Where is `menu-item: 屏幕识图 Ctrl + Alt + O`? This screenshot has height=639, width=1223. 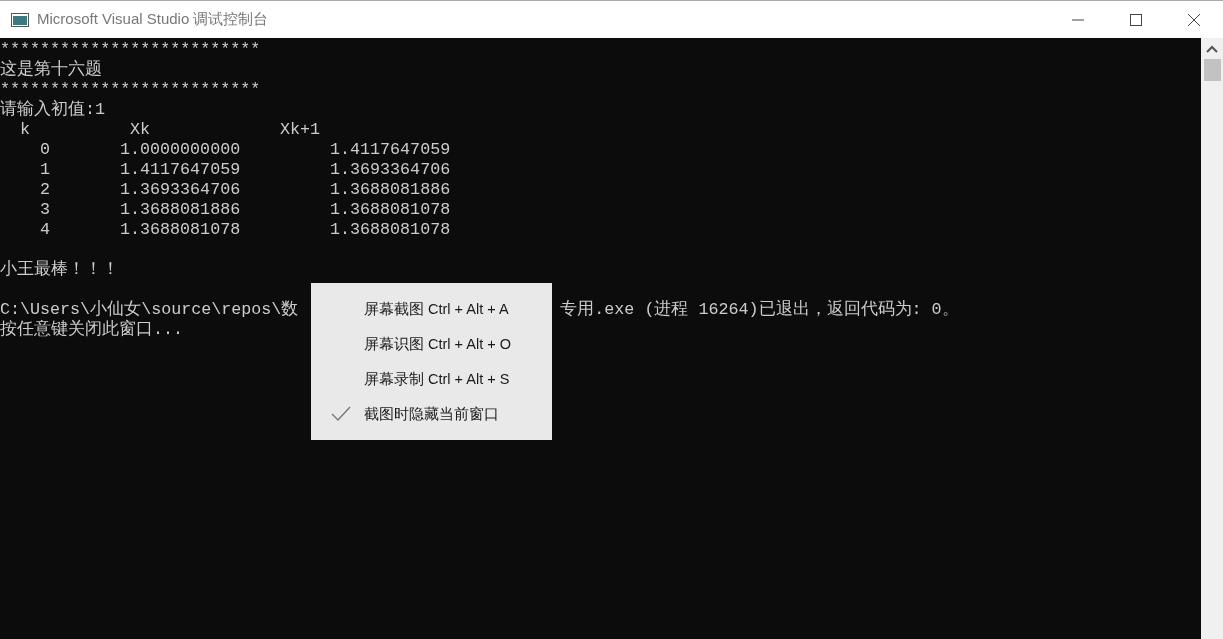 menu-item: 屏幕识图 Ctrl + Alt + O is located at coordinates (431, 344).